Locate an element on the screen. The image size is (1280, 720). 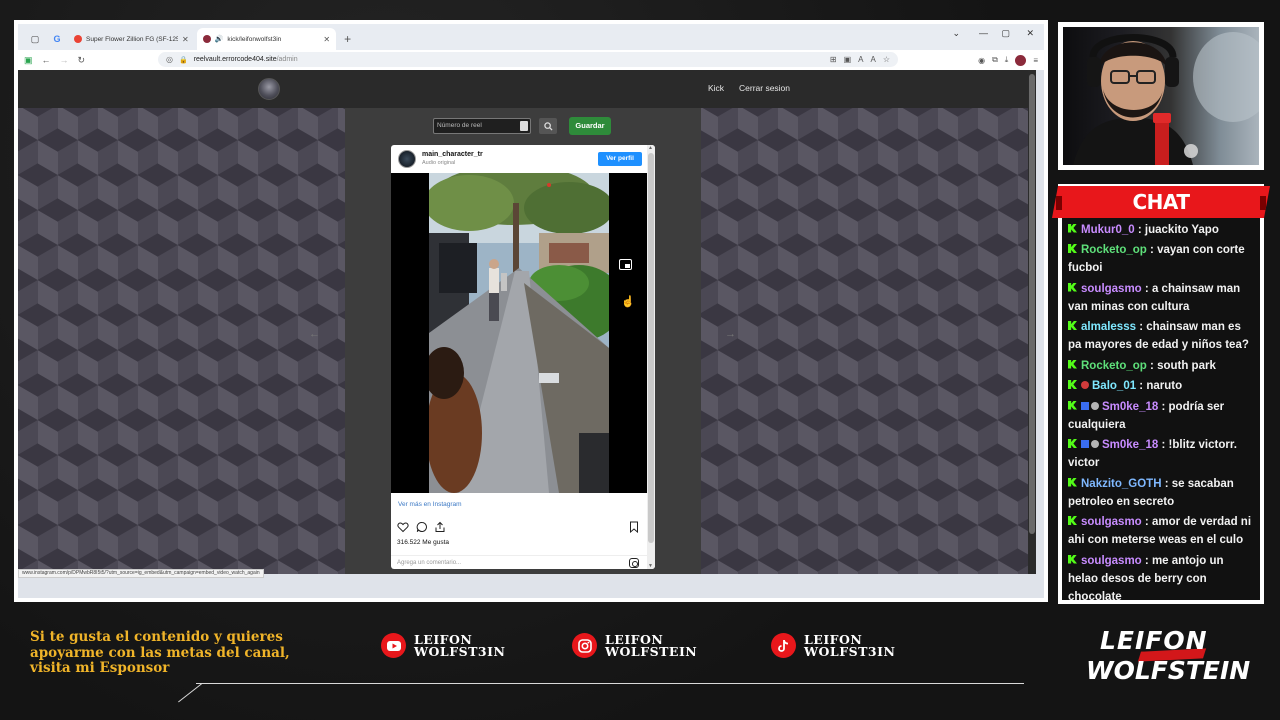
instagram-username: main_character_tr is located at coordinates (452, 154).